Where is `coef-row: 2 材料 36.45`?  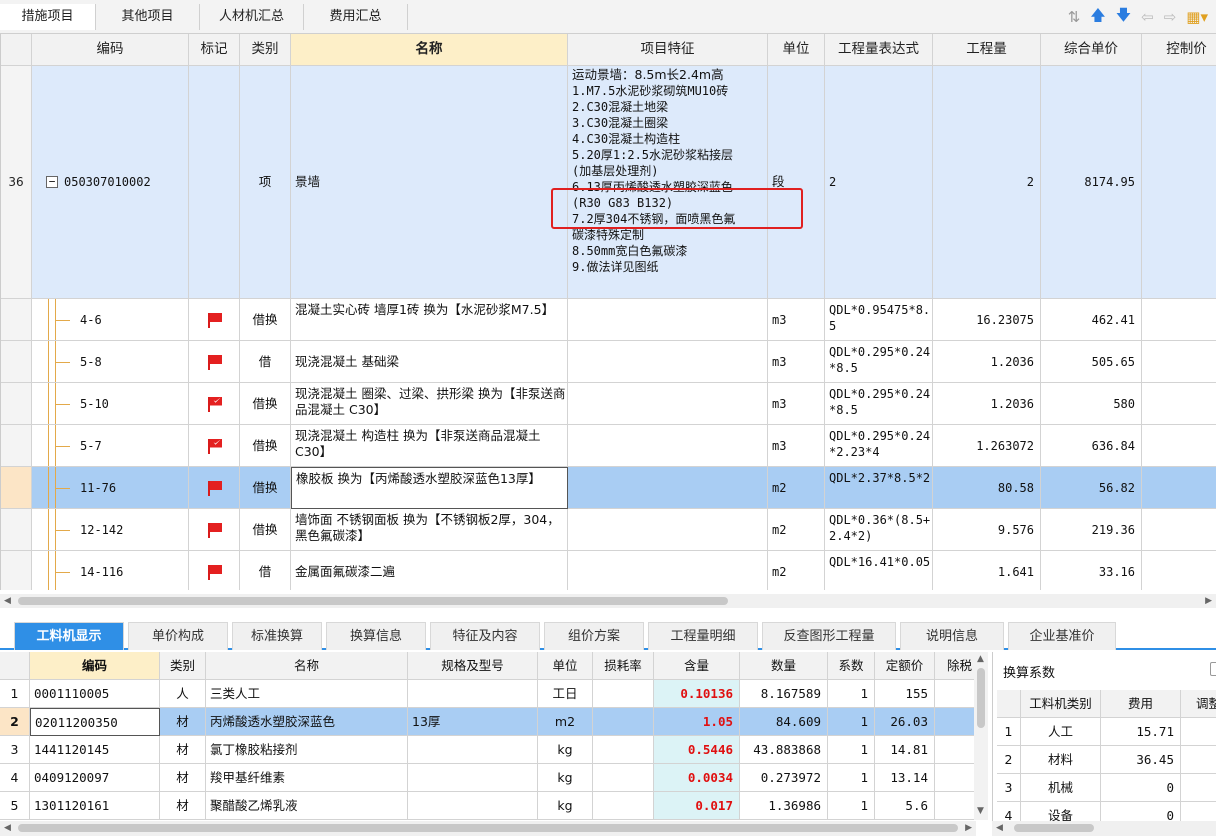
coef-row: 2 材料 36.45 is located at coordinates (1106, 760).